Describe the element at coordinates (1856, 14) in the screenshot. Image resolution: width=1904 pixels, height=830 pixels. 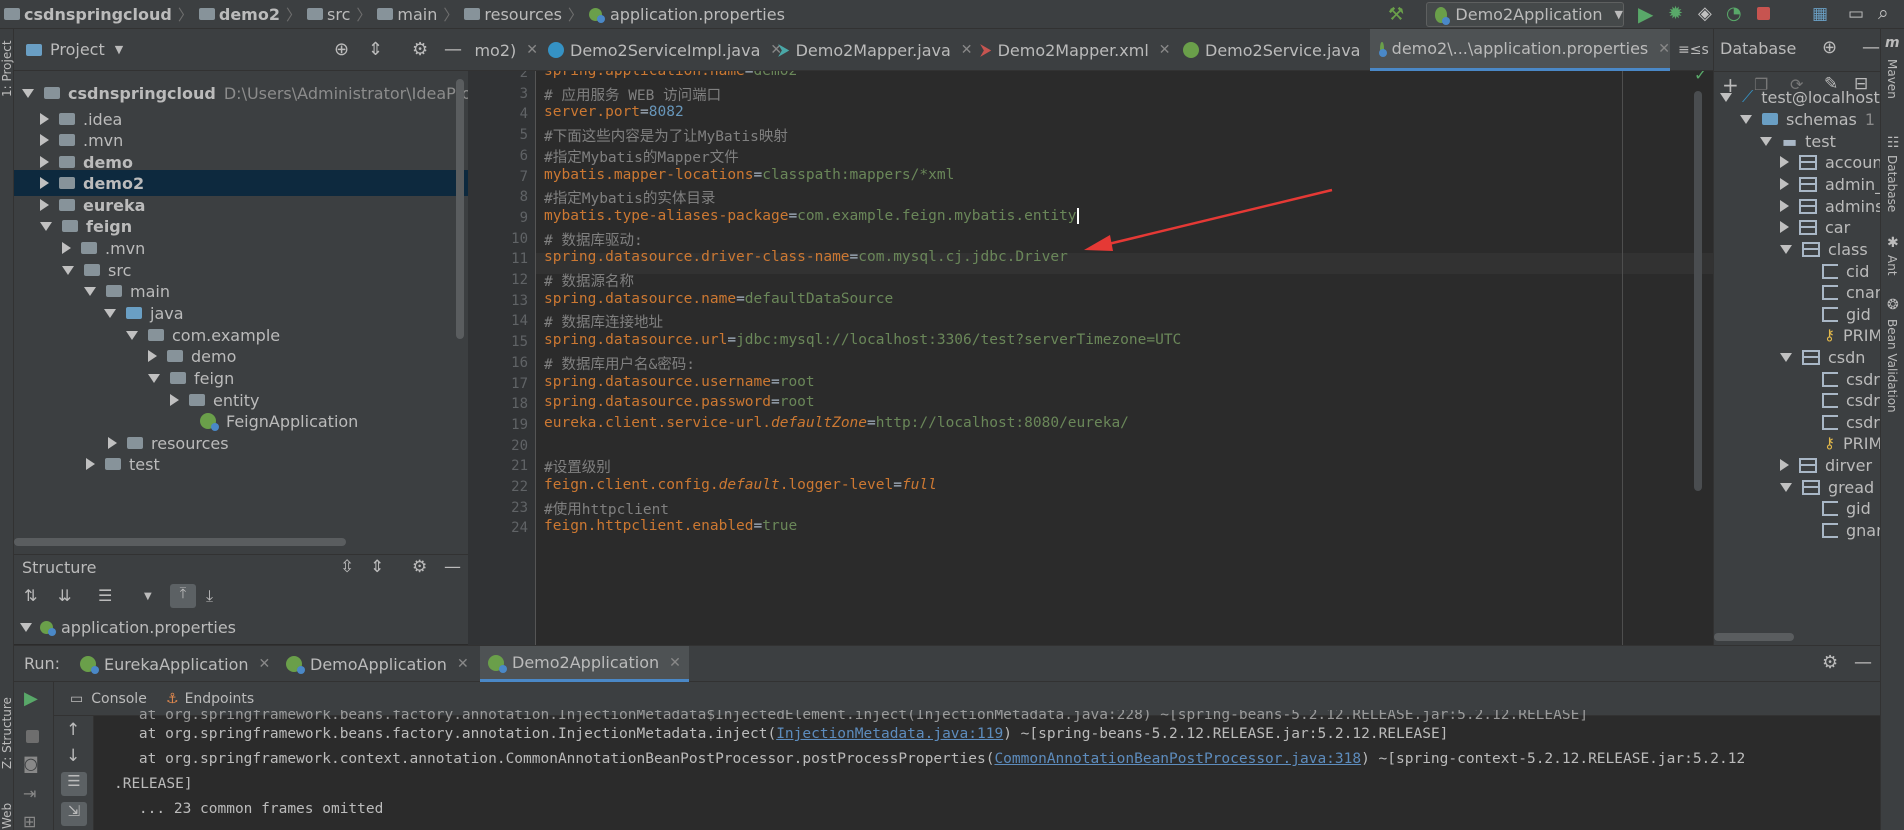
I see `terminal-icon: ▭` at that location.